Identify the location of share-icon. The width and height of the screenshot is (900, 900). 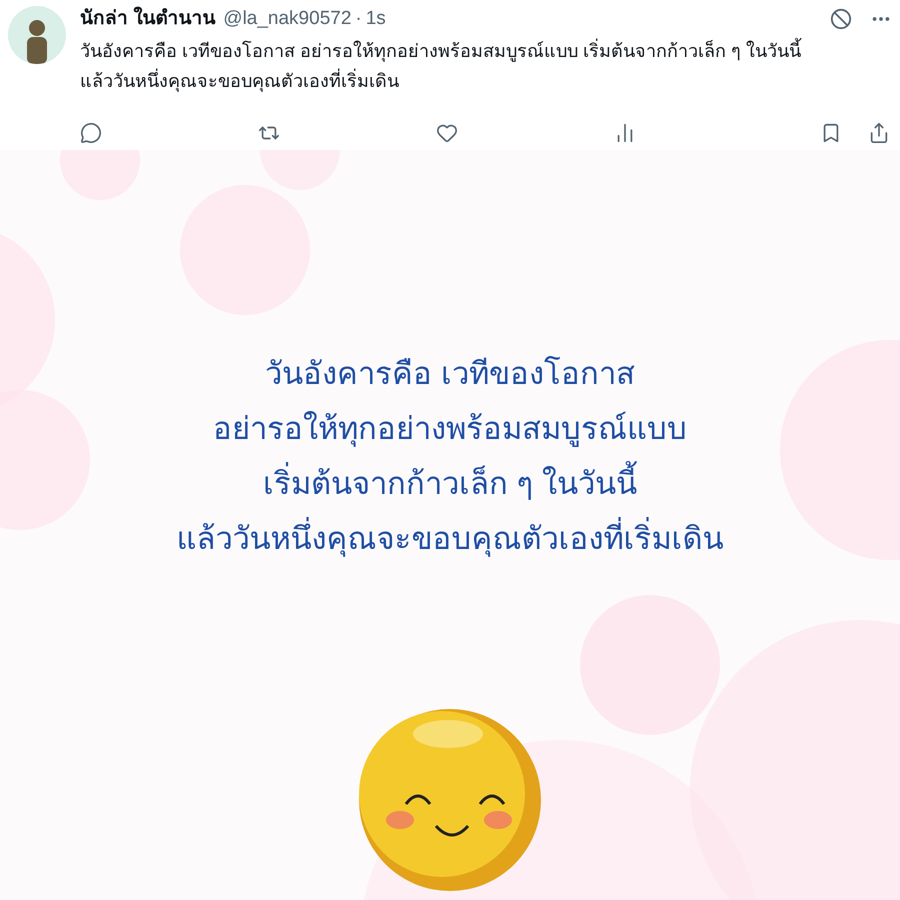
(879, 133).